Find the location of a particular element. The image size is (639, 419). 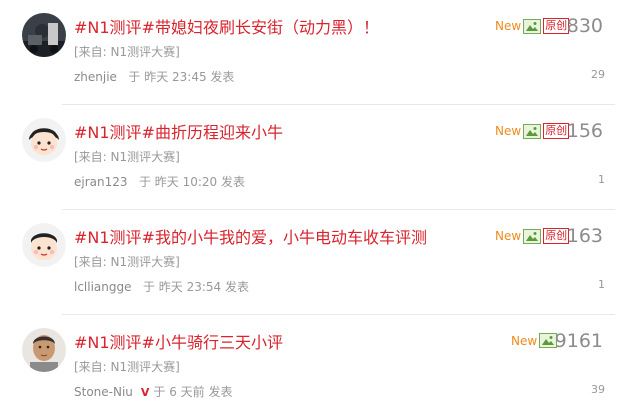

reply-count: 29 is located at coordinates (598, 74).